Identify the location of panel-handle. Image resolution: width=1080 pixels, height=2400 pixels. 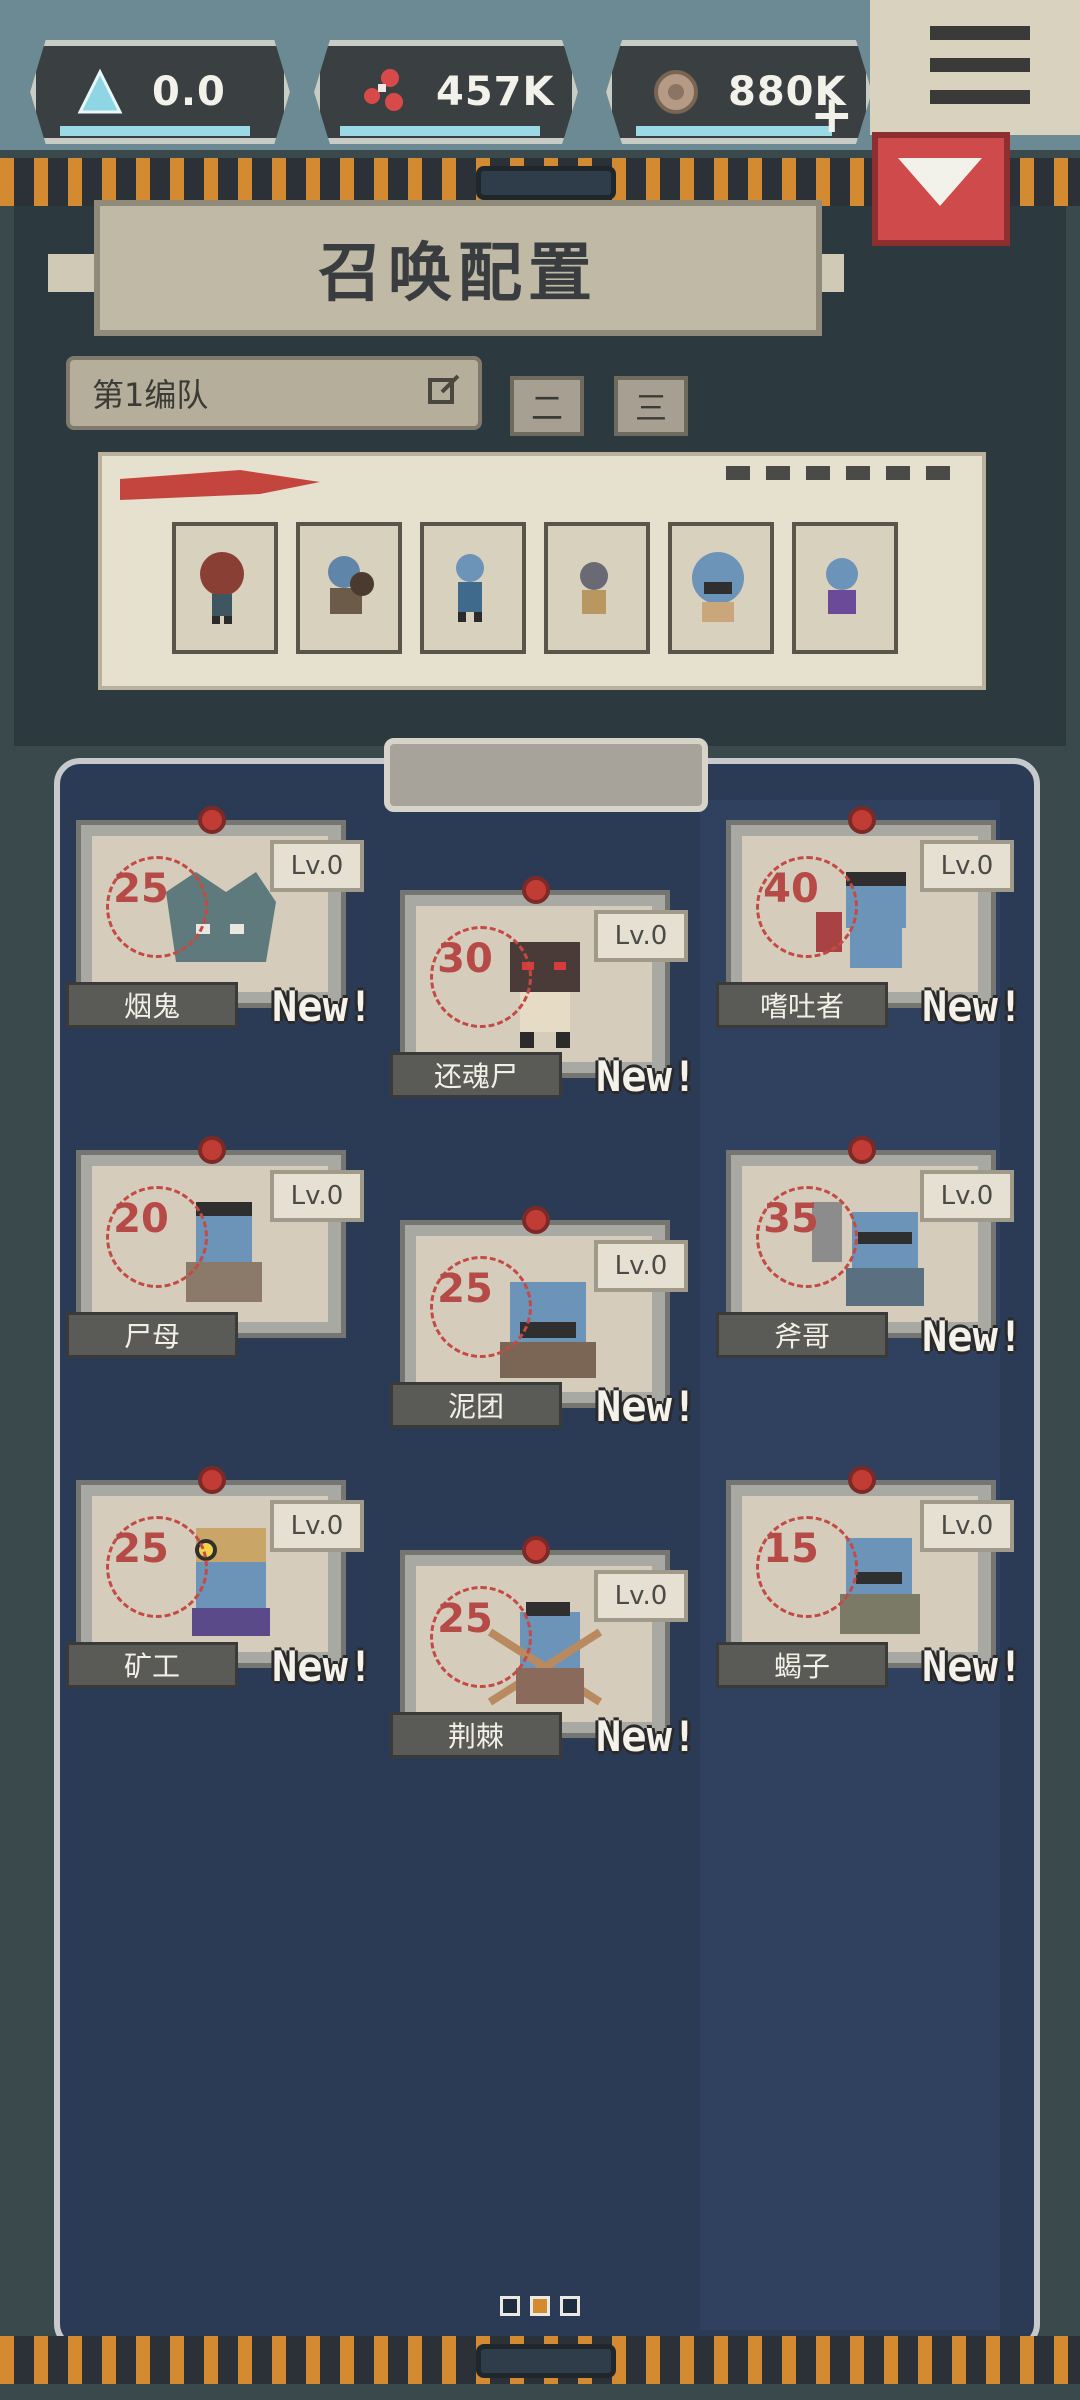
(546, 775).